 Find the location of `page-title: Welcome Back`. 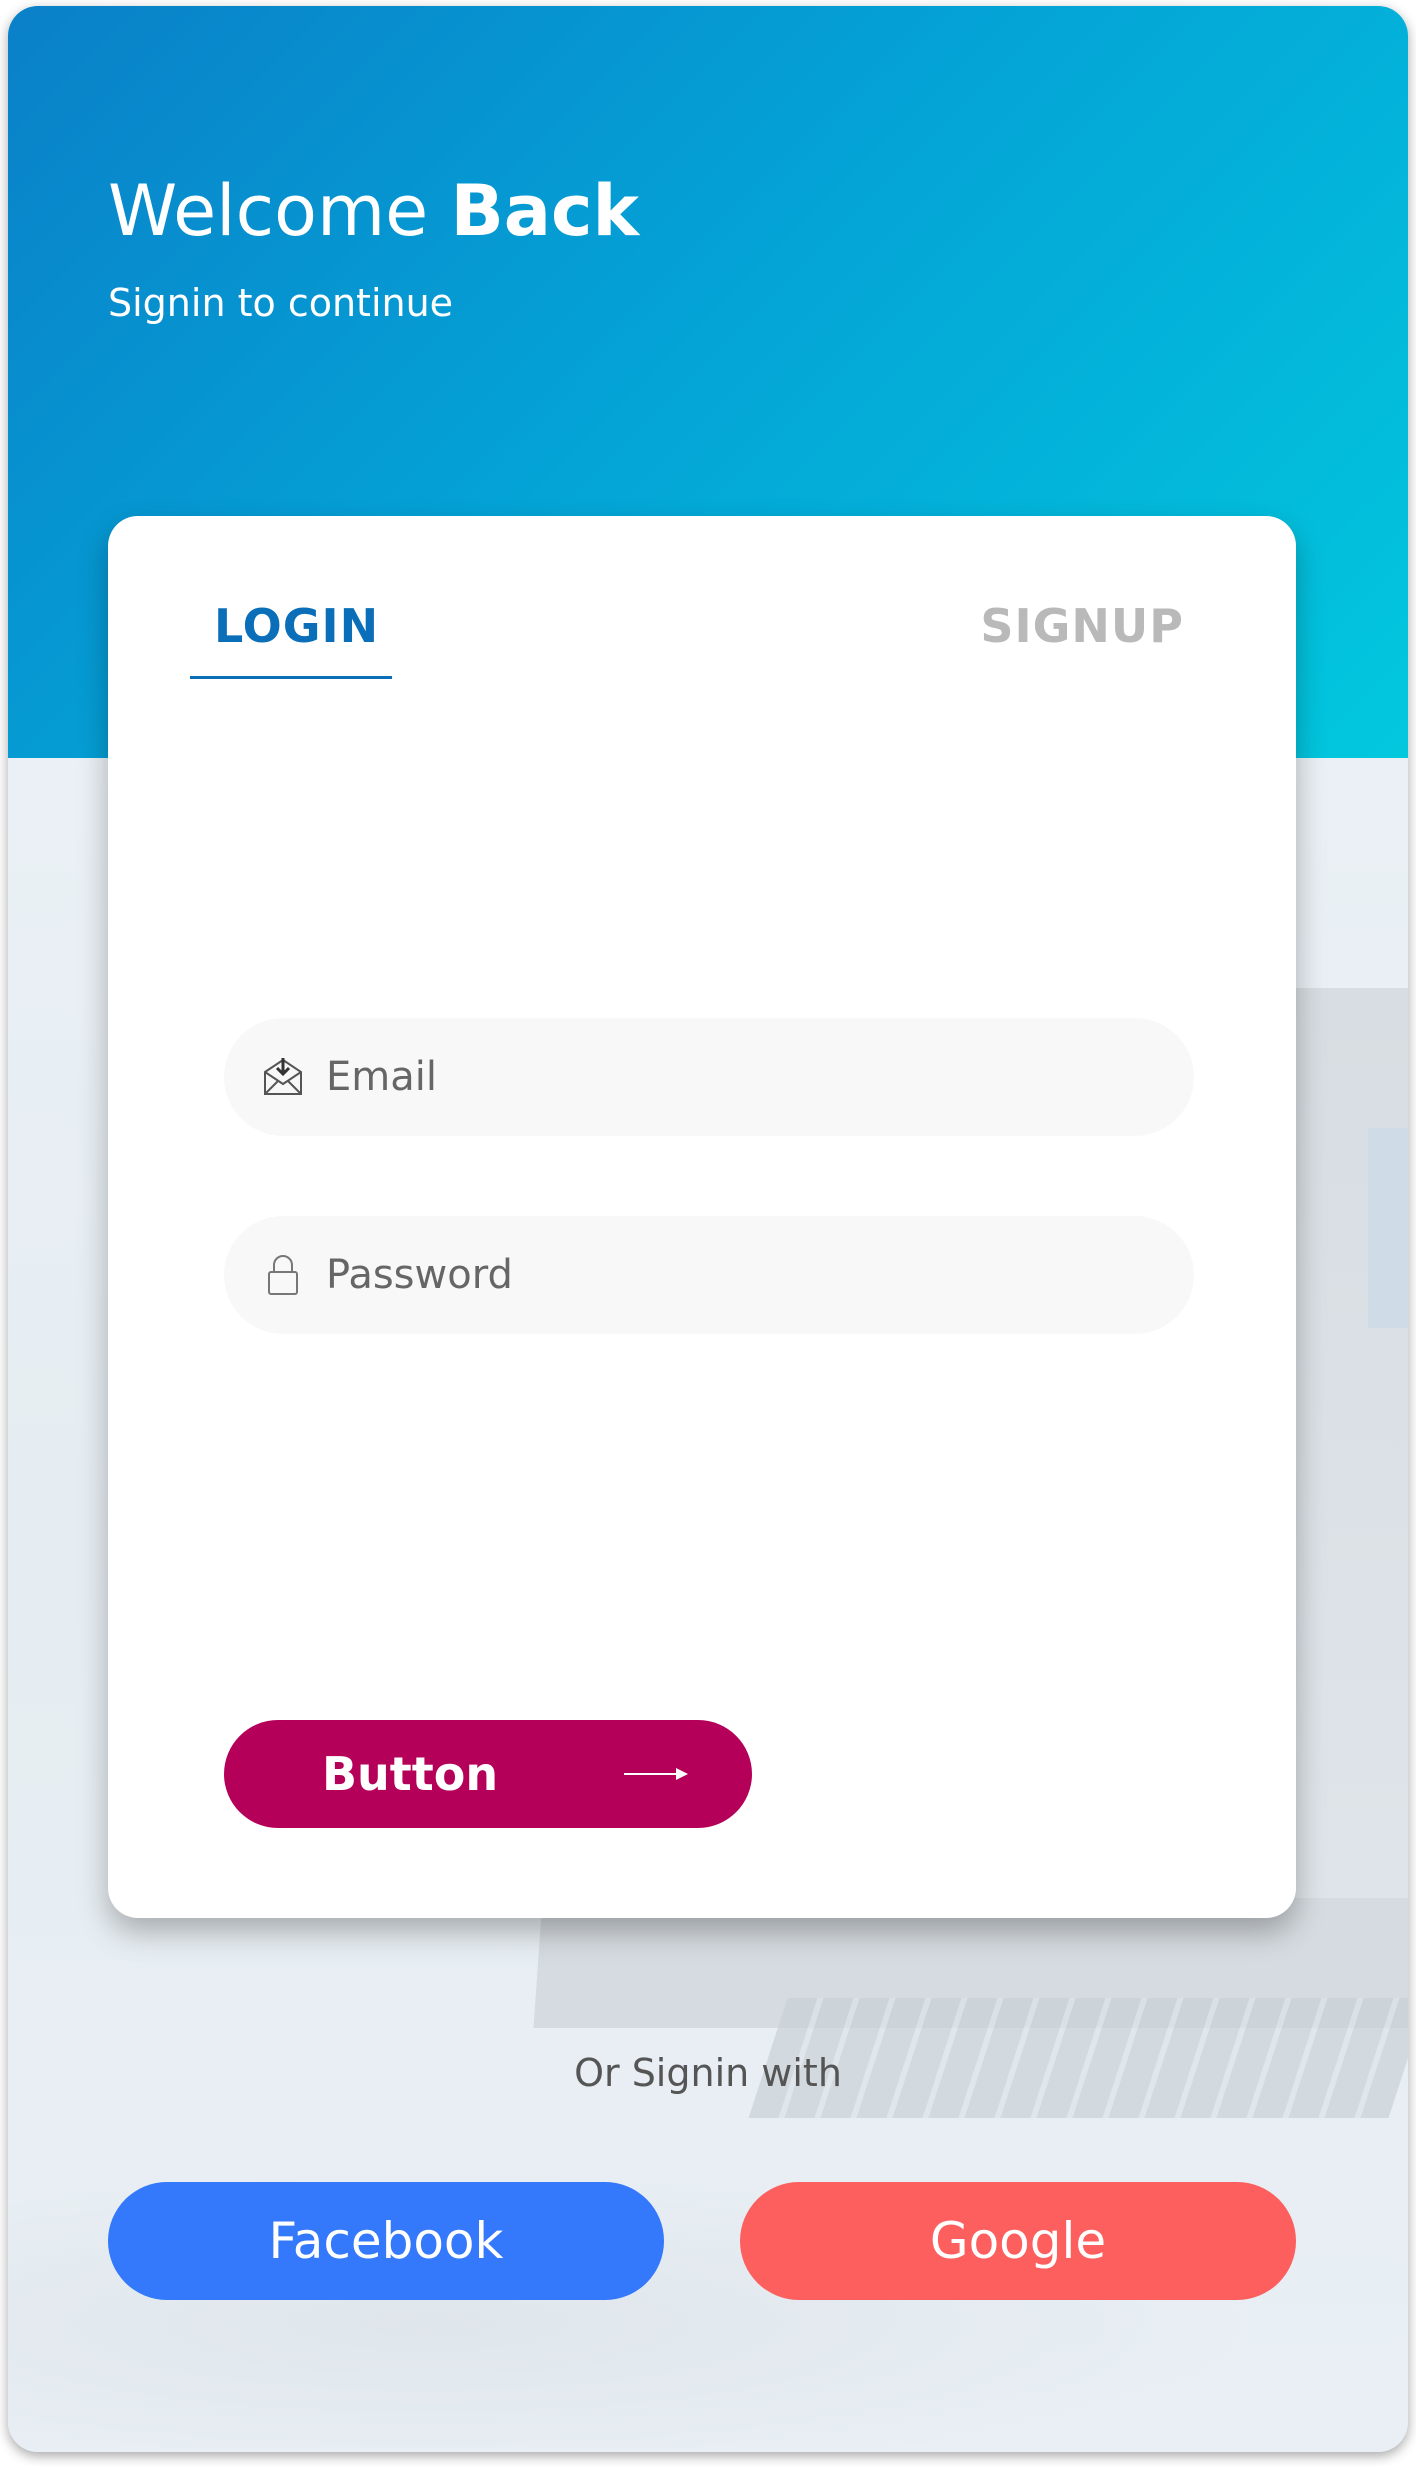

page-title: Welcome Back is located at coordinates (373, 211).